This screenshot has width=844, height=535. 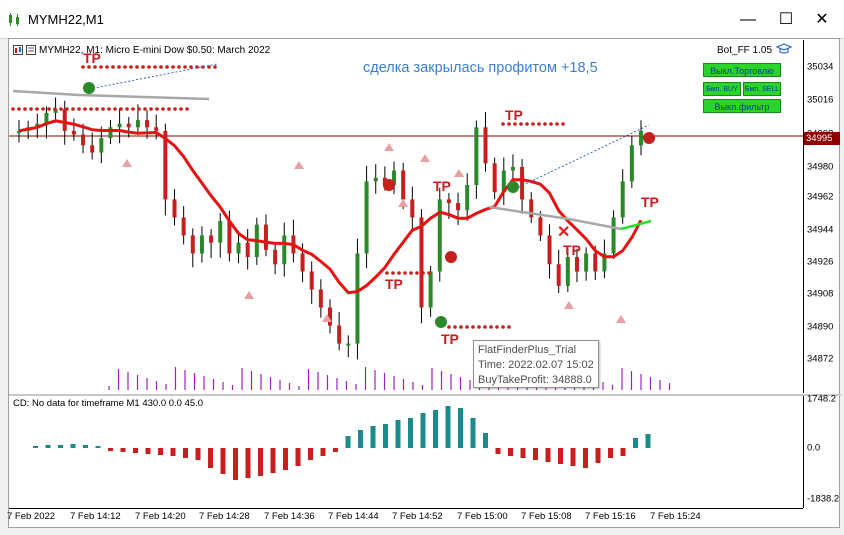 I want to click on price-tick: 35034, so click(x=820, y=67).